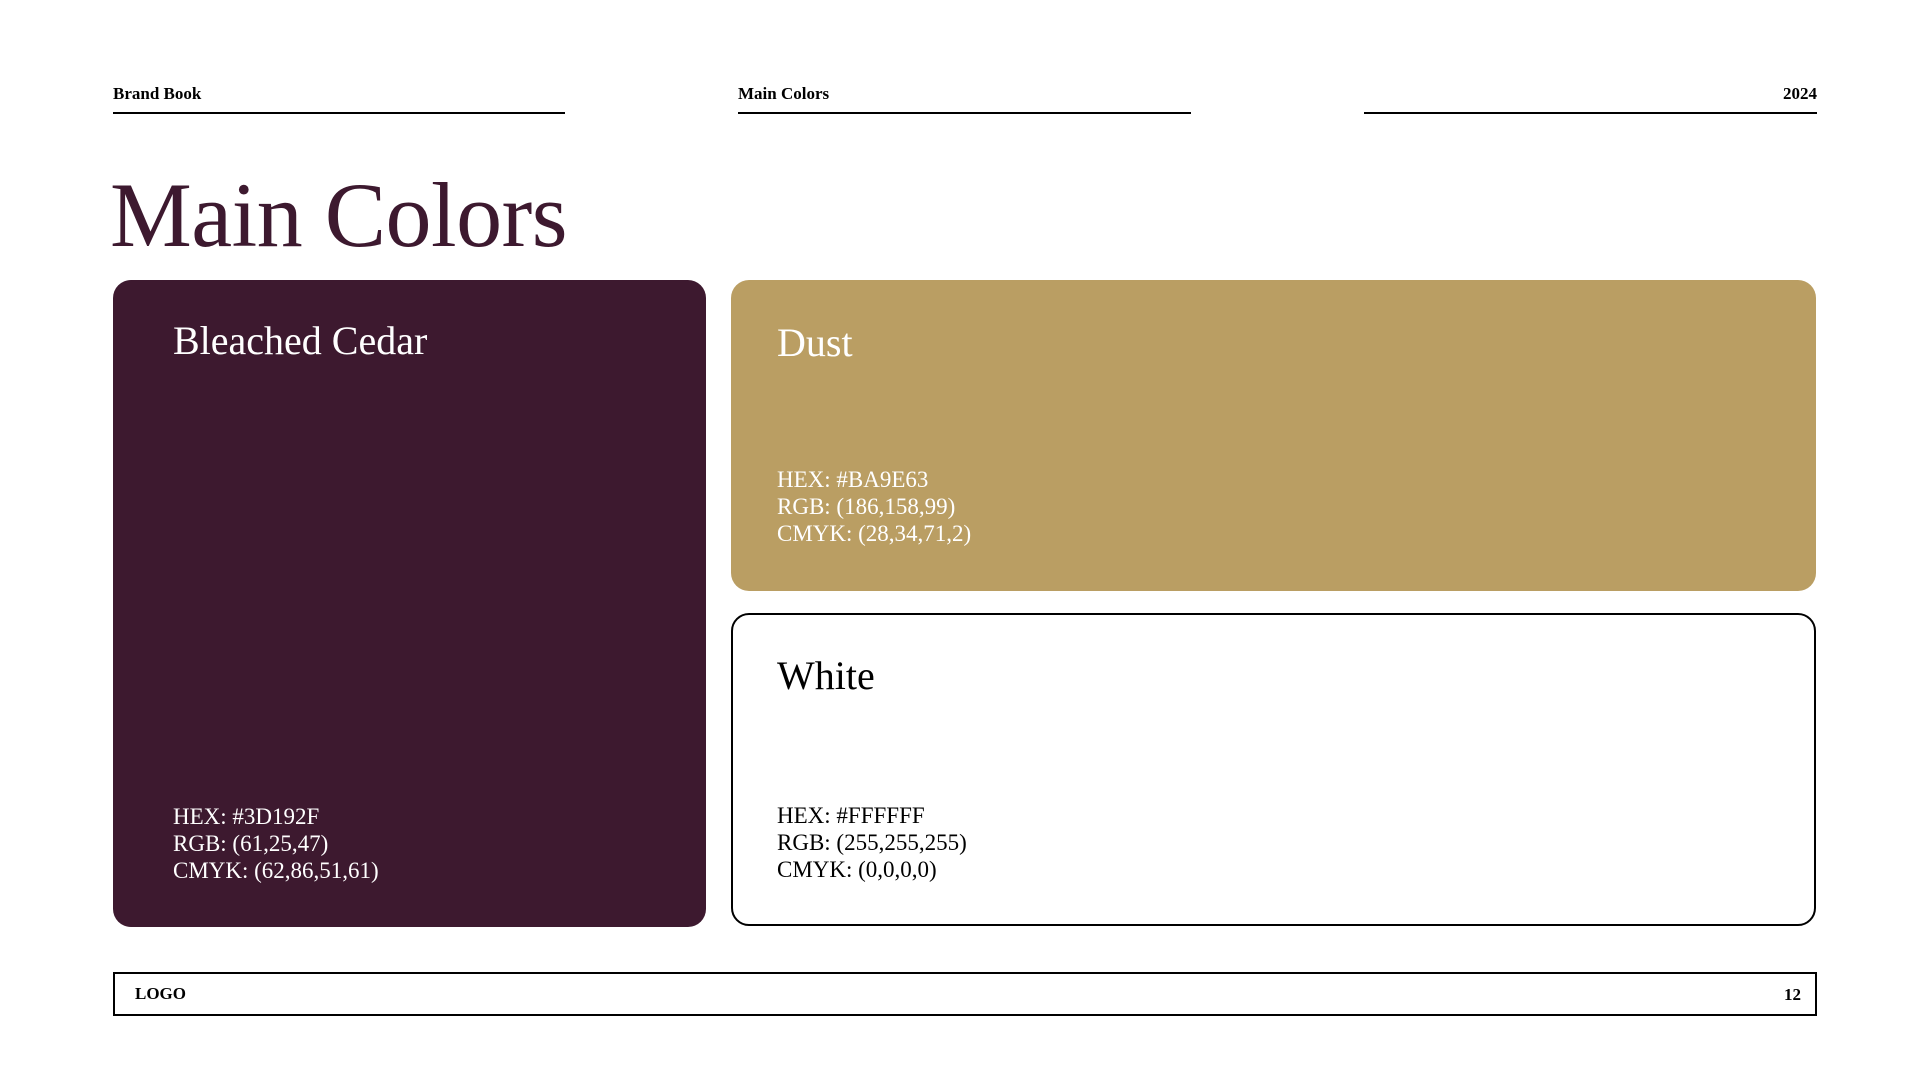  Describe the element at coordinates (826, 675) in the screenshot. I see `color-name: White` at that location.